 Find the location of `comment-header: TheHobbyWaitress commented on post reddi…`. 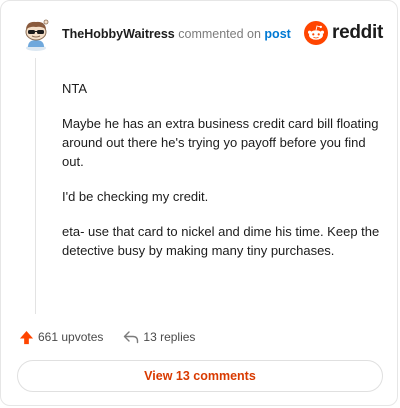

comment-header: TheHobbyWaitress commented on post reddi… is located at coordinates (201, 37).